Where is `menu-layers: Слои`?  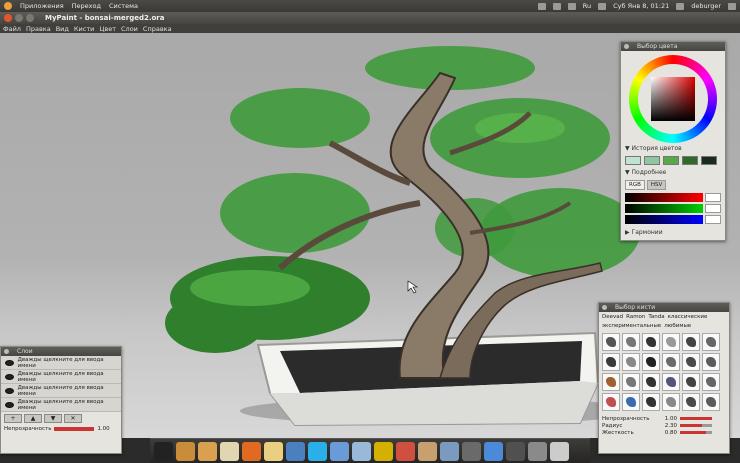 menu-layers: Слои is located at coordinates (129, 29).